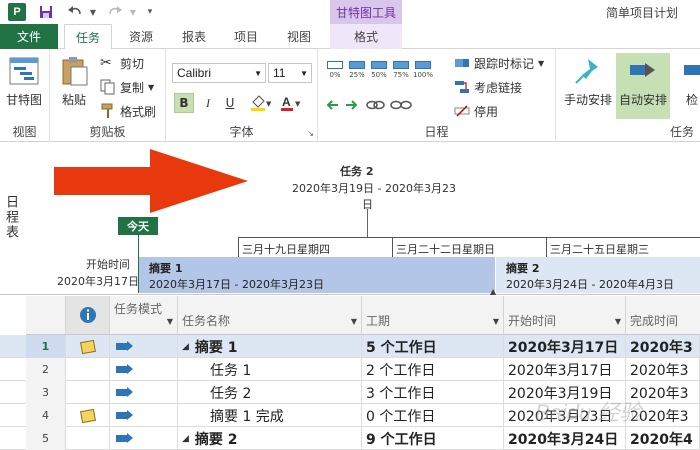 The height and width of the screenshot is (450, 700). I want to click on inactivate-button: 停用, so click(476, 111).